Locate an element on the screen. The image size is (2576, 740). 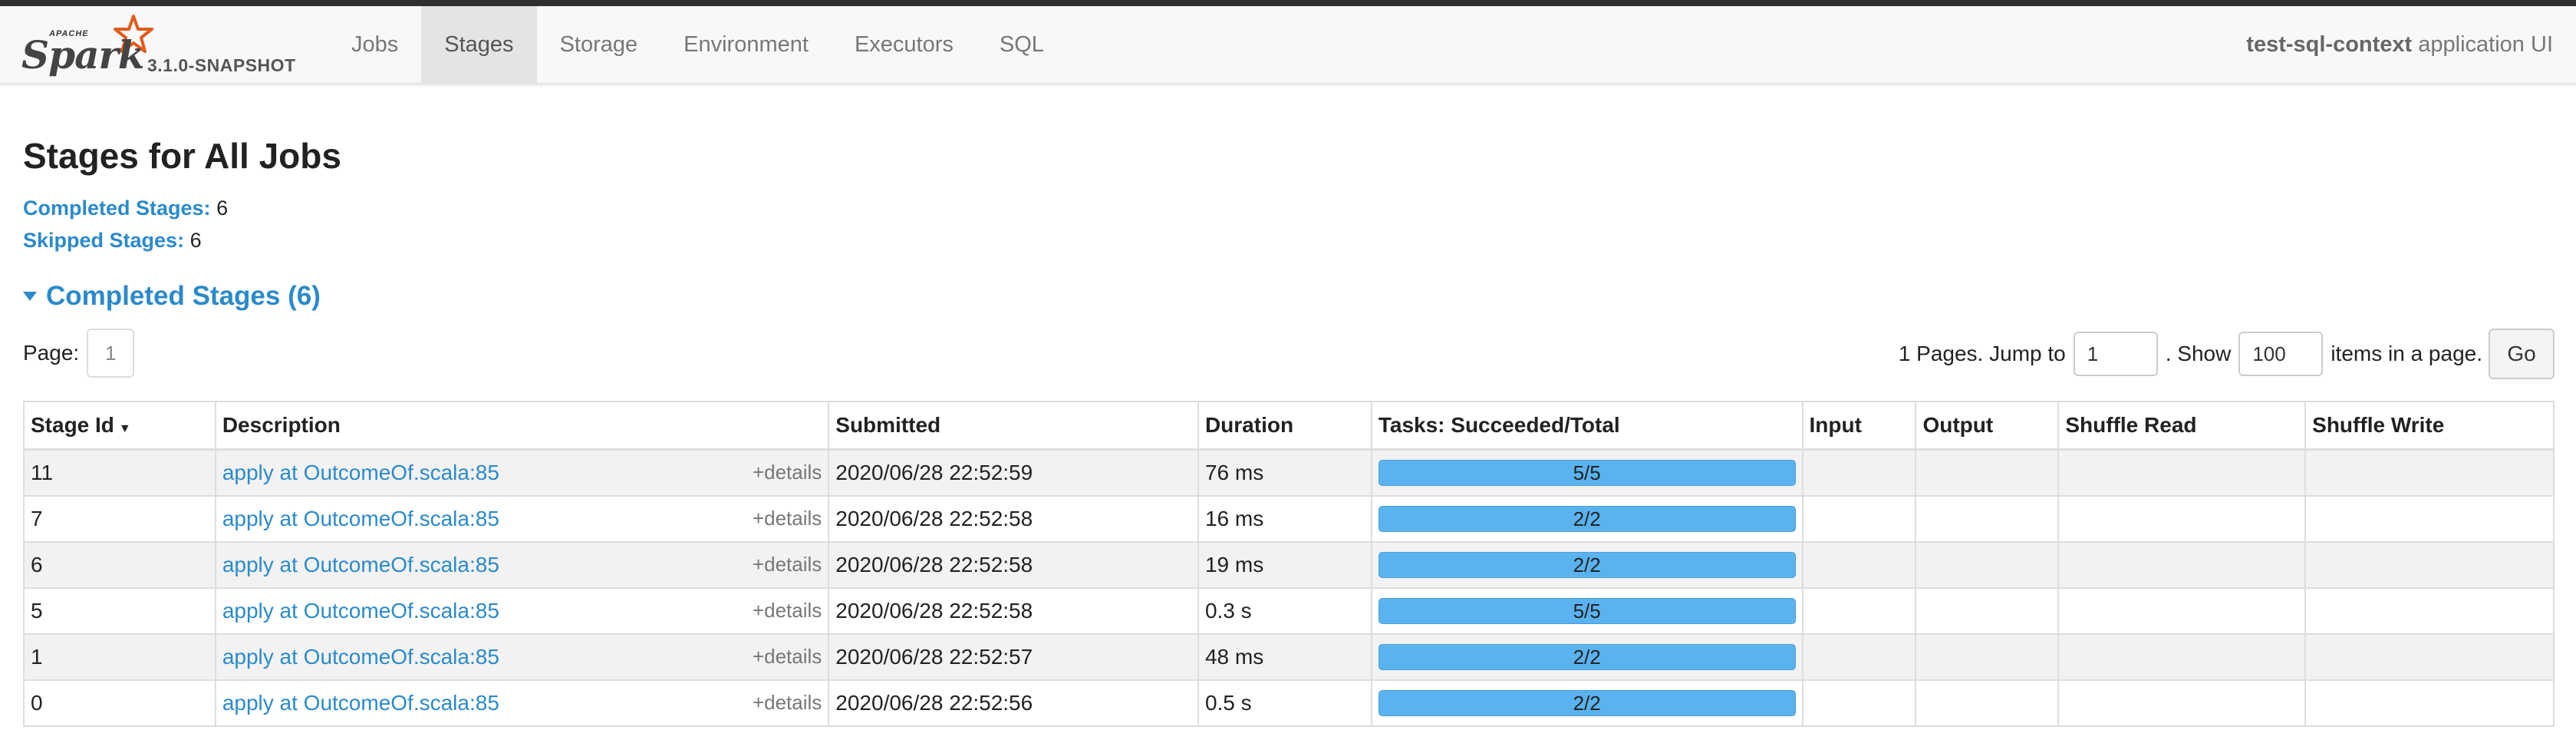
jump-to-page-input is located at coordinates (2115, 354).